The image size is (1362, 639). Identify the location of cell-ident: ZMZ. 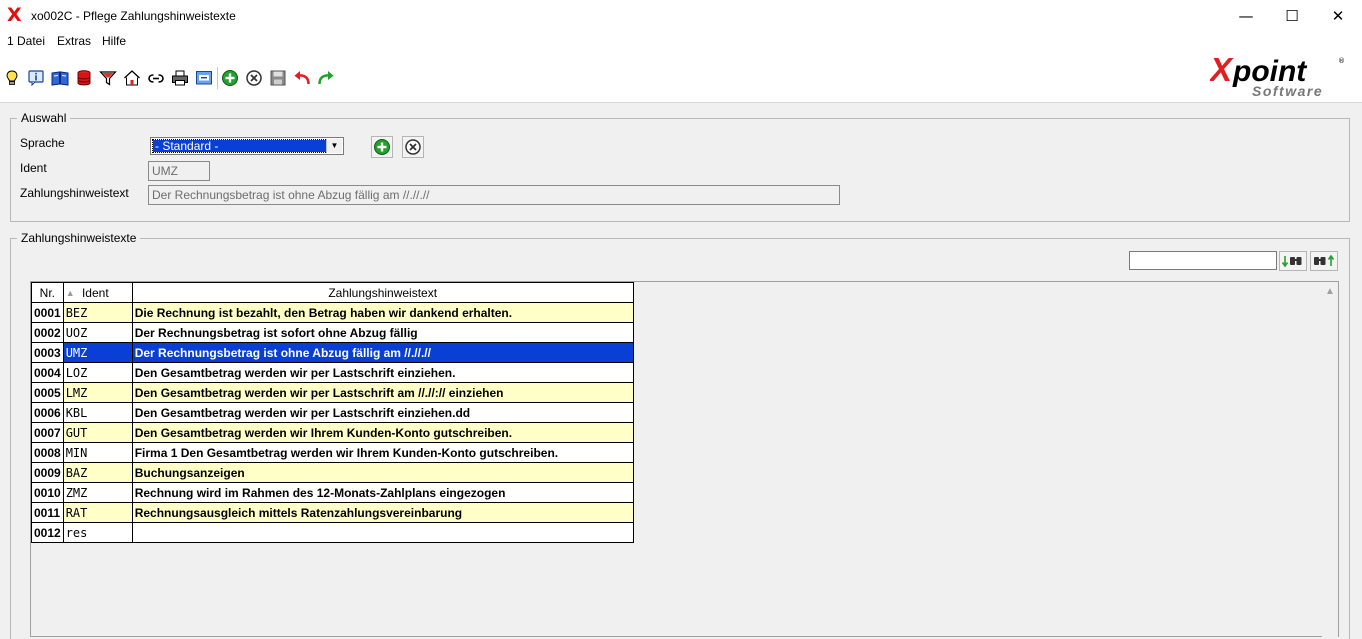
(97, 492).